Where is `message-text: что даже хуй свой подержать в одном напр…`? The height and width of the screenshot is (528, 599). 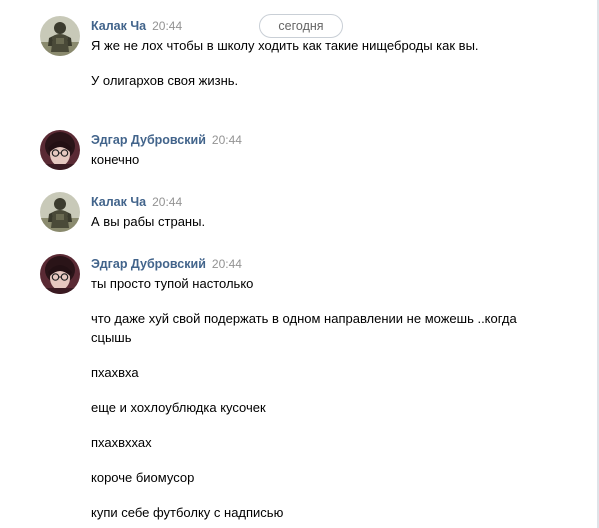 message-text: что даже хуй свой подержать в одном напр… is located at coordinates (304, 328).